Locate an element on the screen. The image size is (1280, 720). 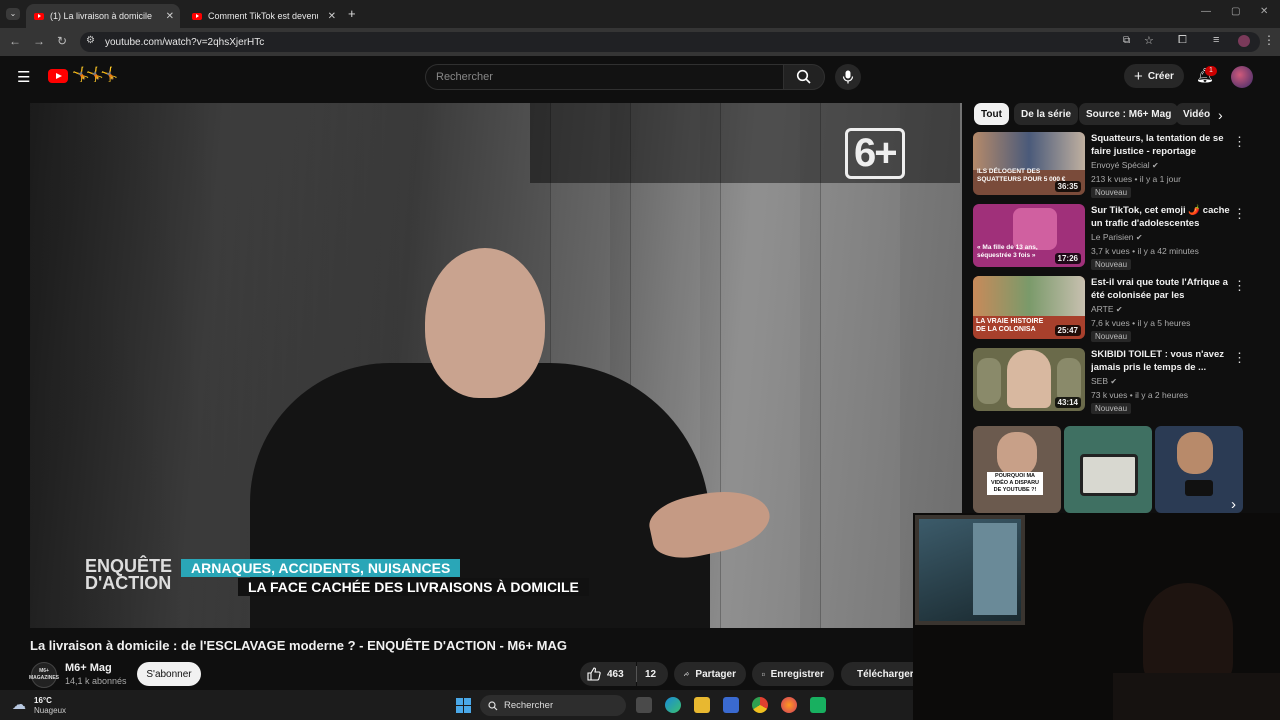
dislike-button: 12 is located at coordinates (652, 674).